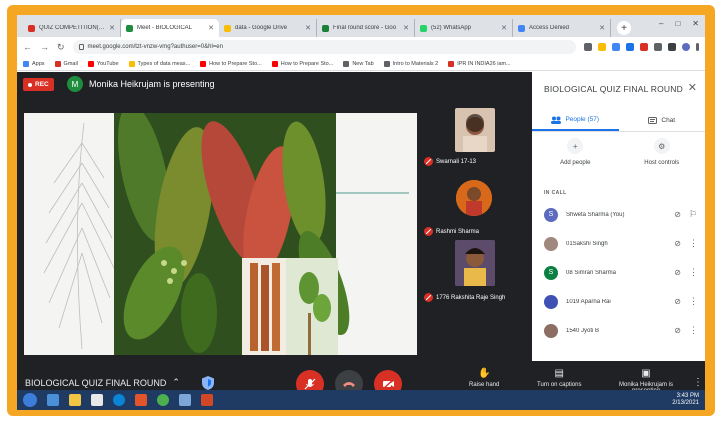 Image resolution: width=722 pixels, height=421 pixels. Describe the element at coordinates (661, 146) in the screenshot. I see `host-controls-icon: ⚙` at that location.